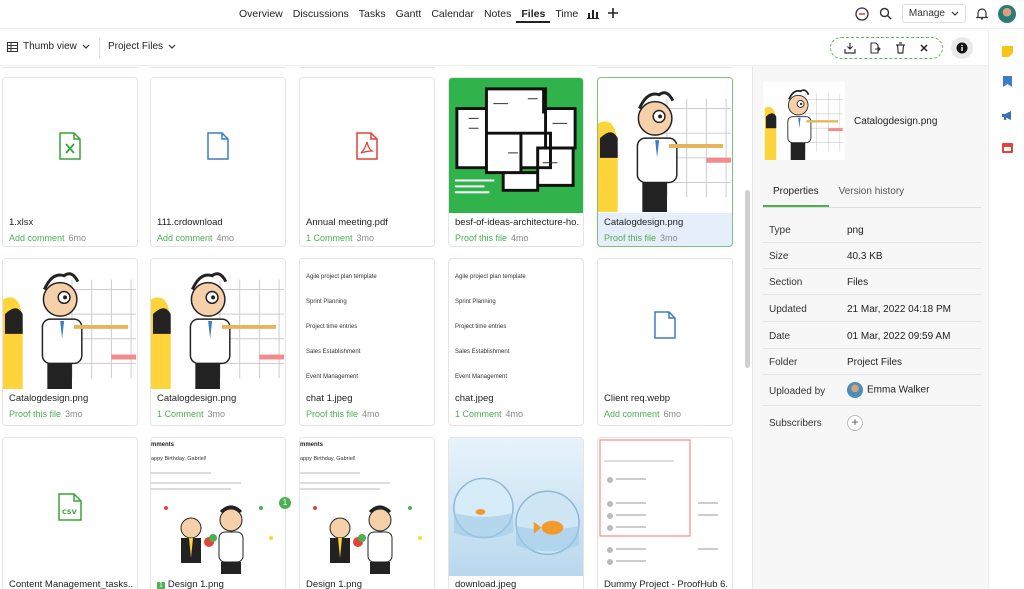  Describe the element at coordinates (898, 390) in the screenshot. I see `uploader-name: Emma Walker` at that location.